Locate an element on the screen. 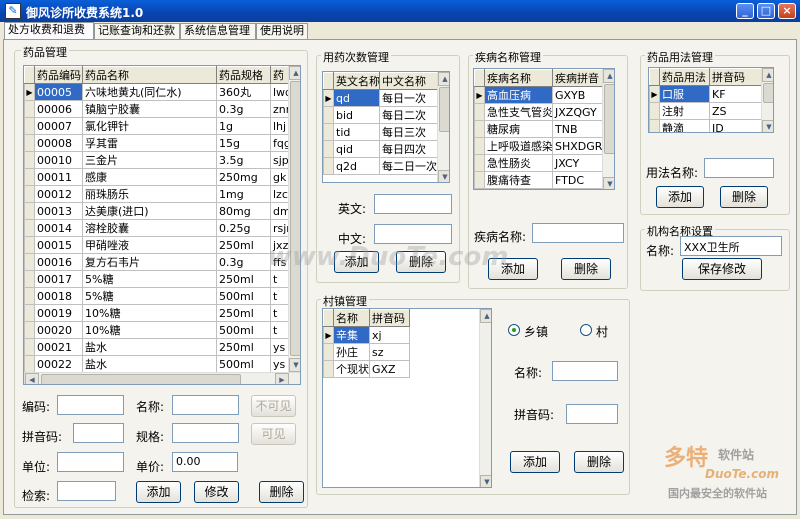 Image resolution: width=800 pixels, height=519 pixels. table-row: 个现状 GXZ is located at coordinates (366, 369).